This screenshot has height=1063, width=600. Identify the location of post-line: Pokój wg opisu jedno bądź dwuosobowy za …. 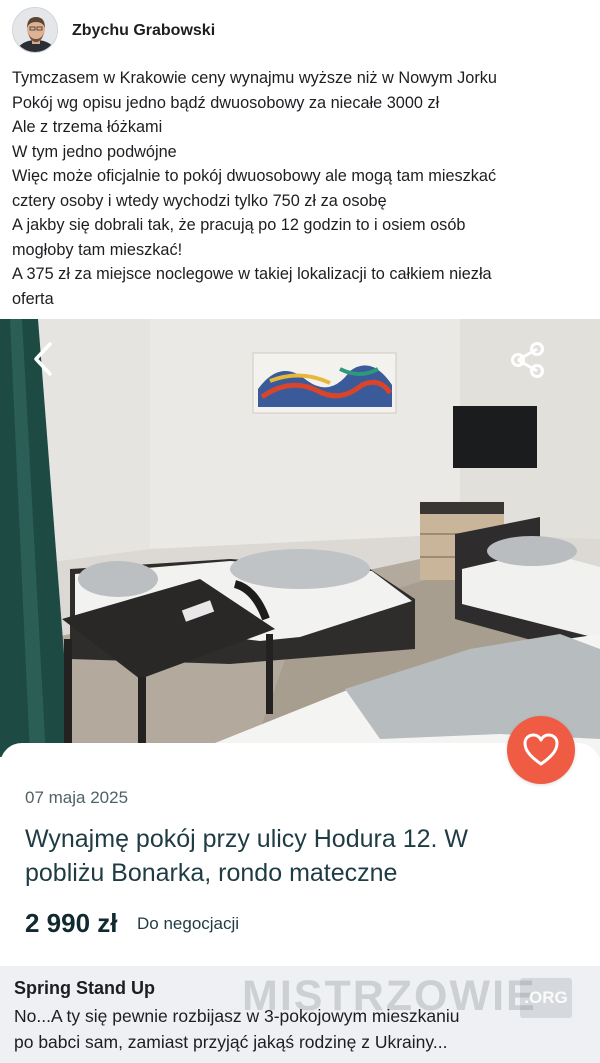
(226, 102).